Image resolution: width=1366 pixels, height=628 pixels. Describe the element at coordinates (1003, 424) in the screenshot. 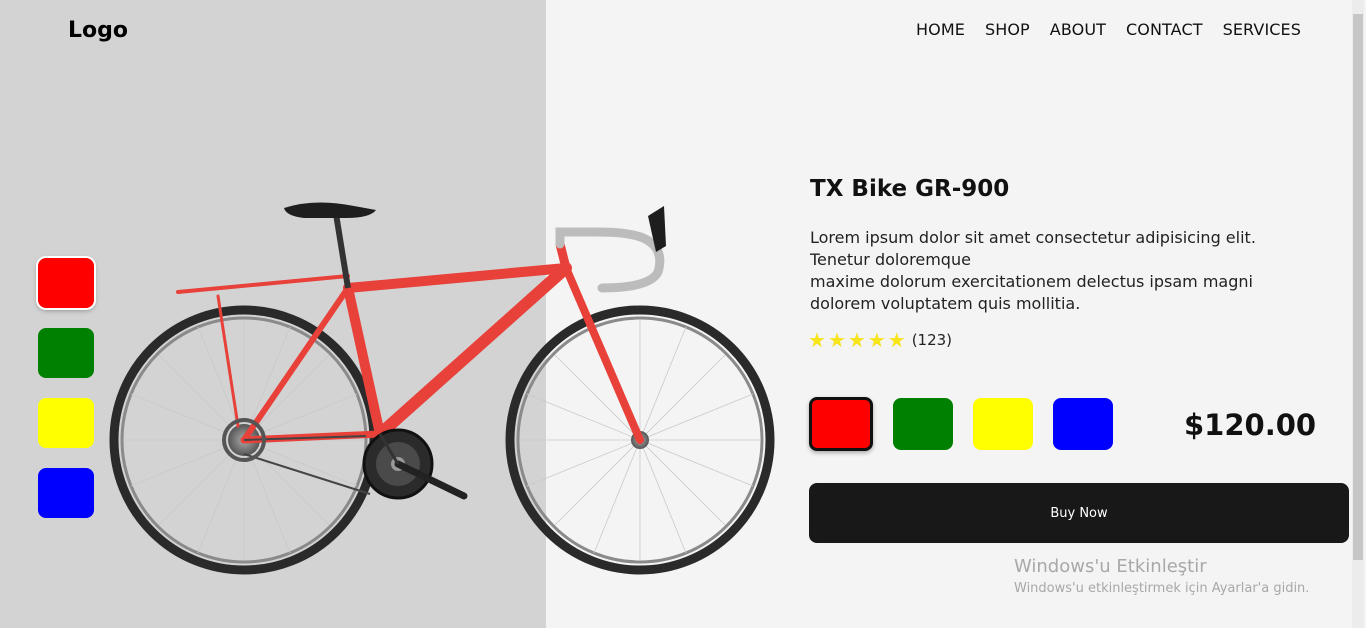

I see `color-option-yellow` at that location.